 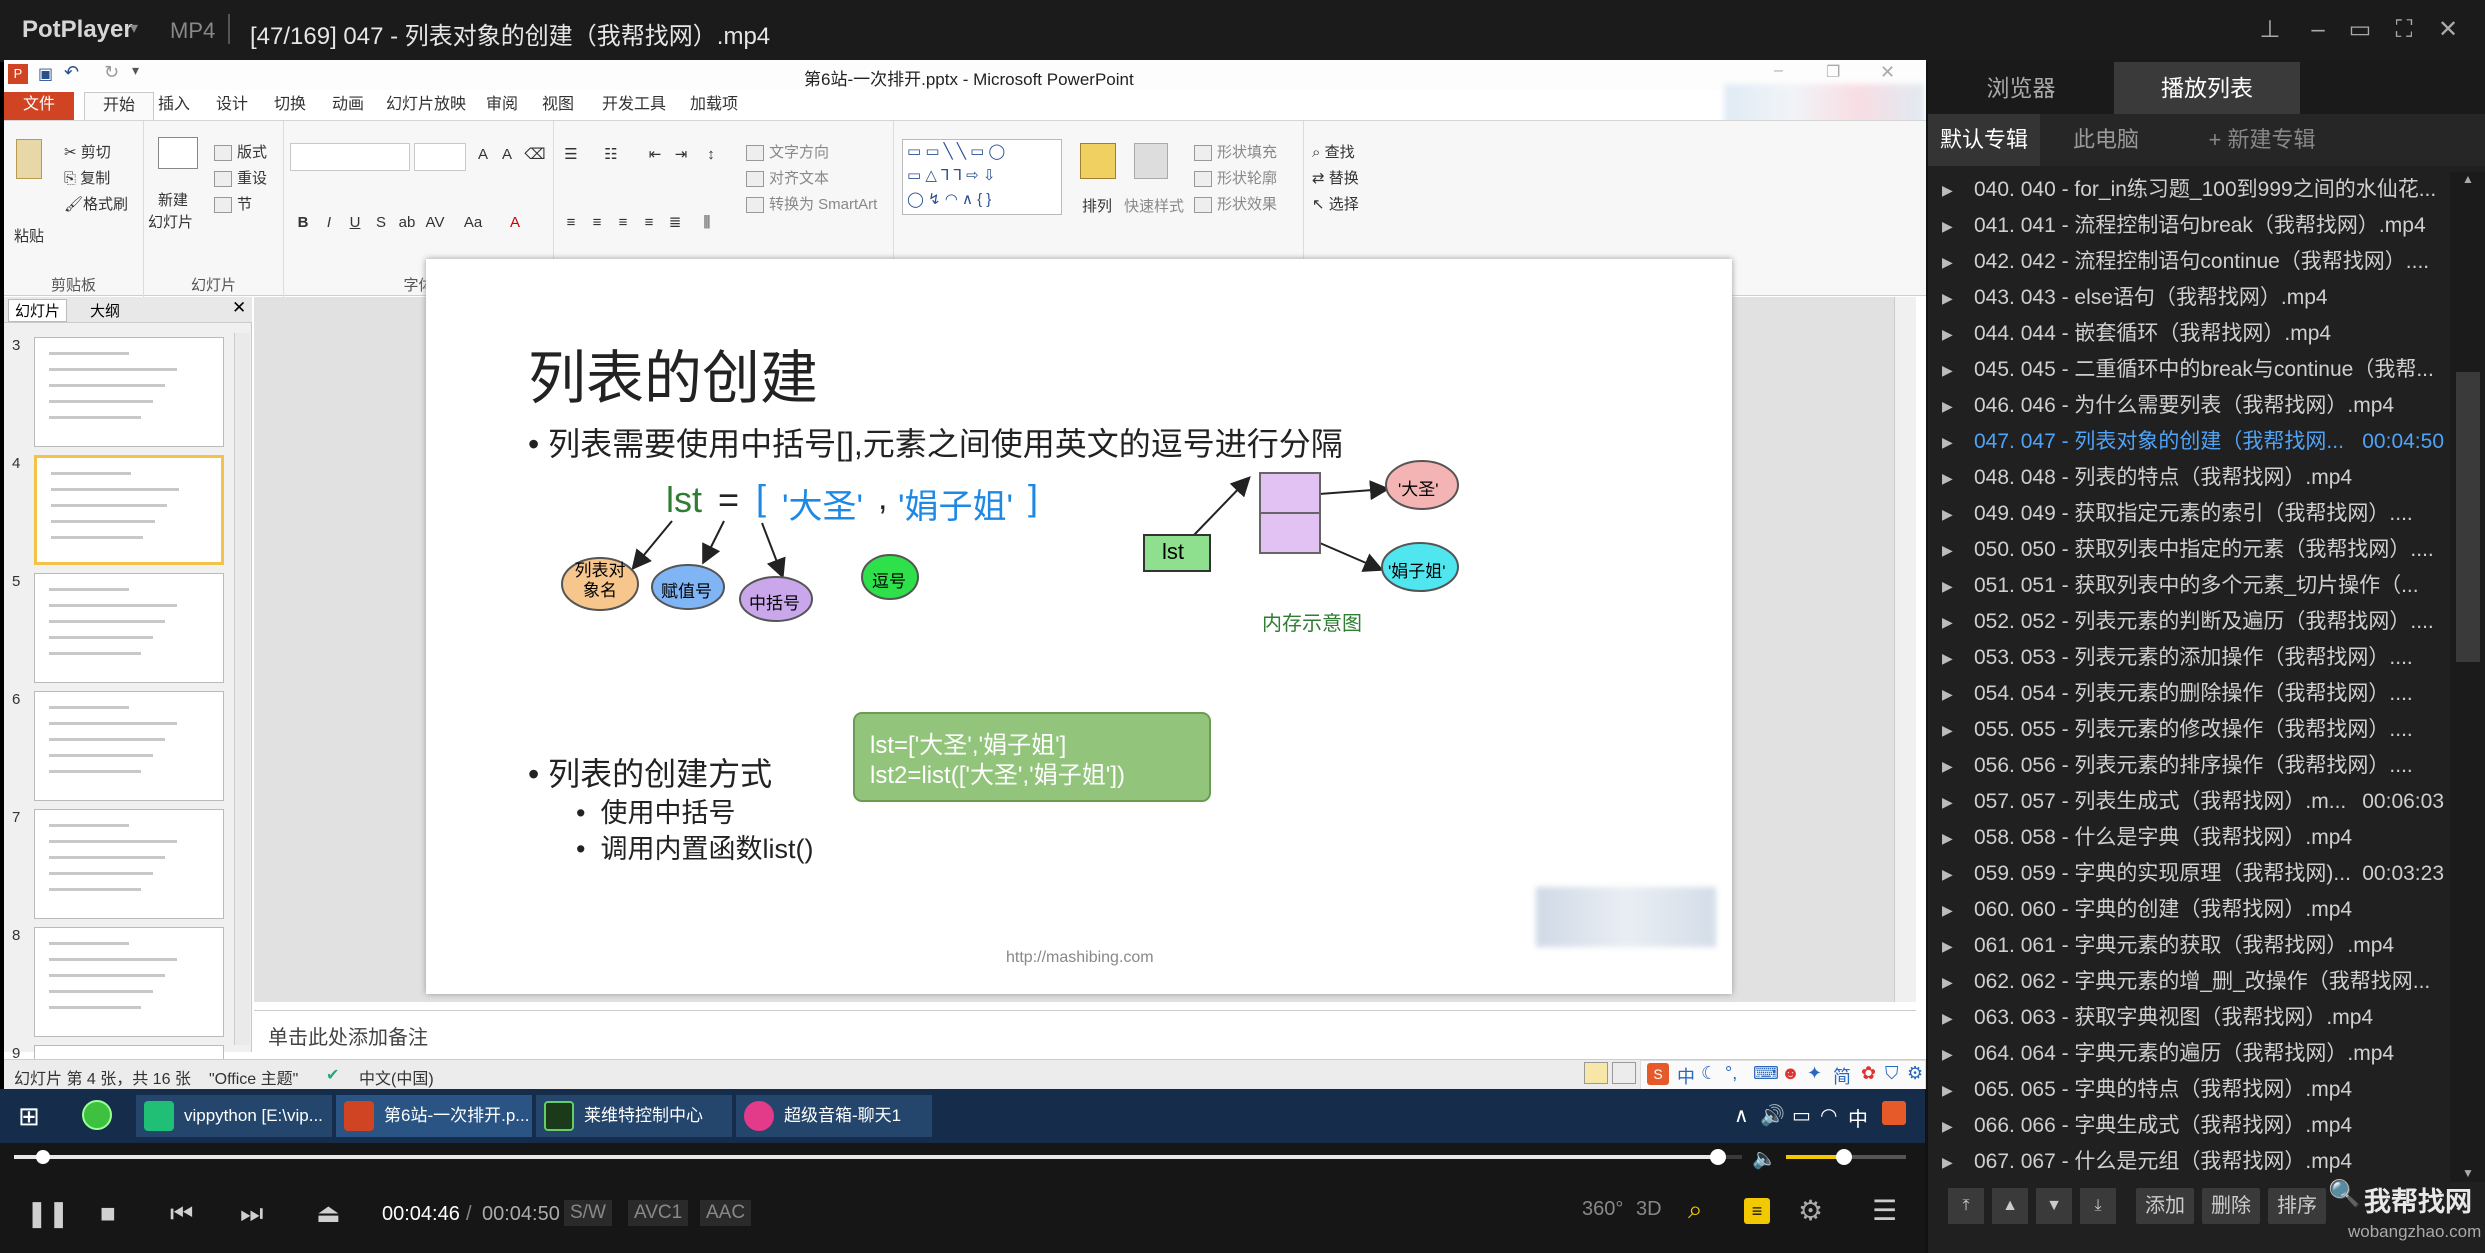 What do you see at coordinates (1810, 1210) in the screenshot?
I see `preferences-gear-icon: ⚙` at bounding box center [1810, 1210].